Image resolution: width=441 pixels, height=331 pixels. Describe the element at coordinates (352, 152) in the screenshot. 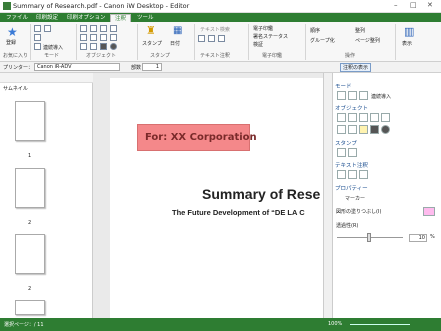

I see `date-stamp-icon` at that location.